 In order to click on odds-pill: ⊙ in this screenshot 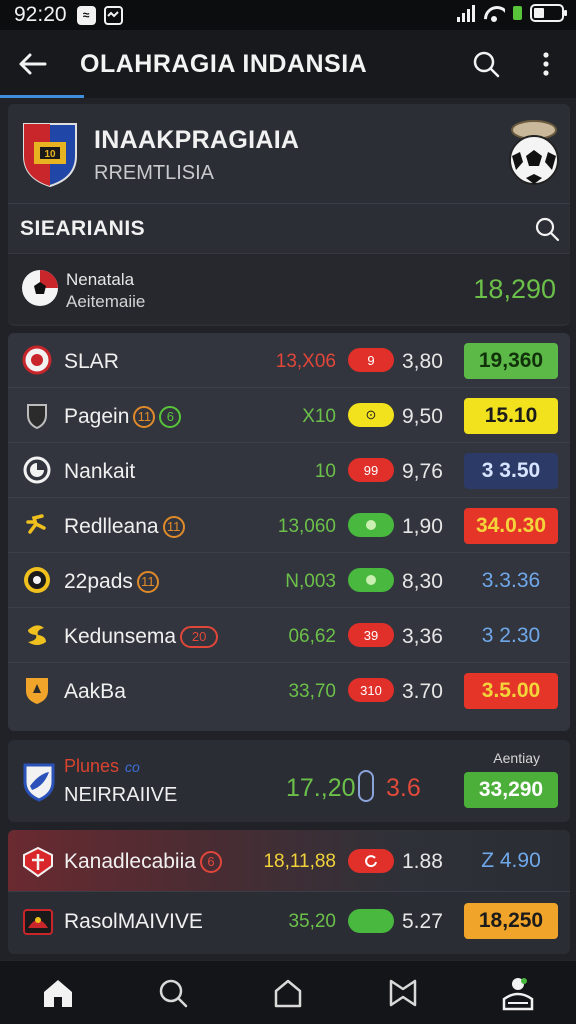, I will do `click(371, 415)`.